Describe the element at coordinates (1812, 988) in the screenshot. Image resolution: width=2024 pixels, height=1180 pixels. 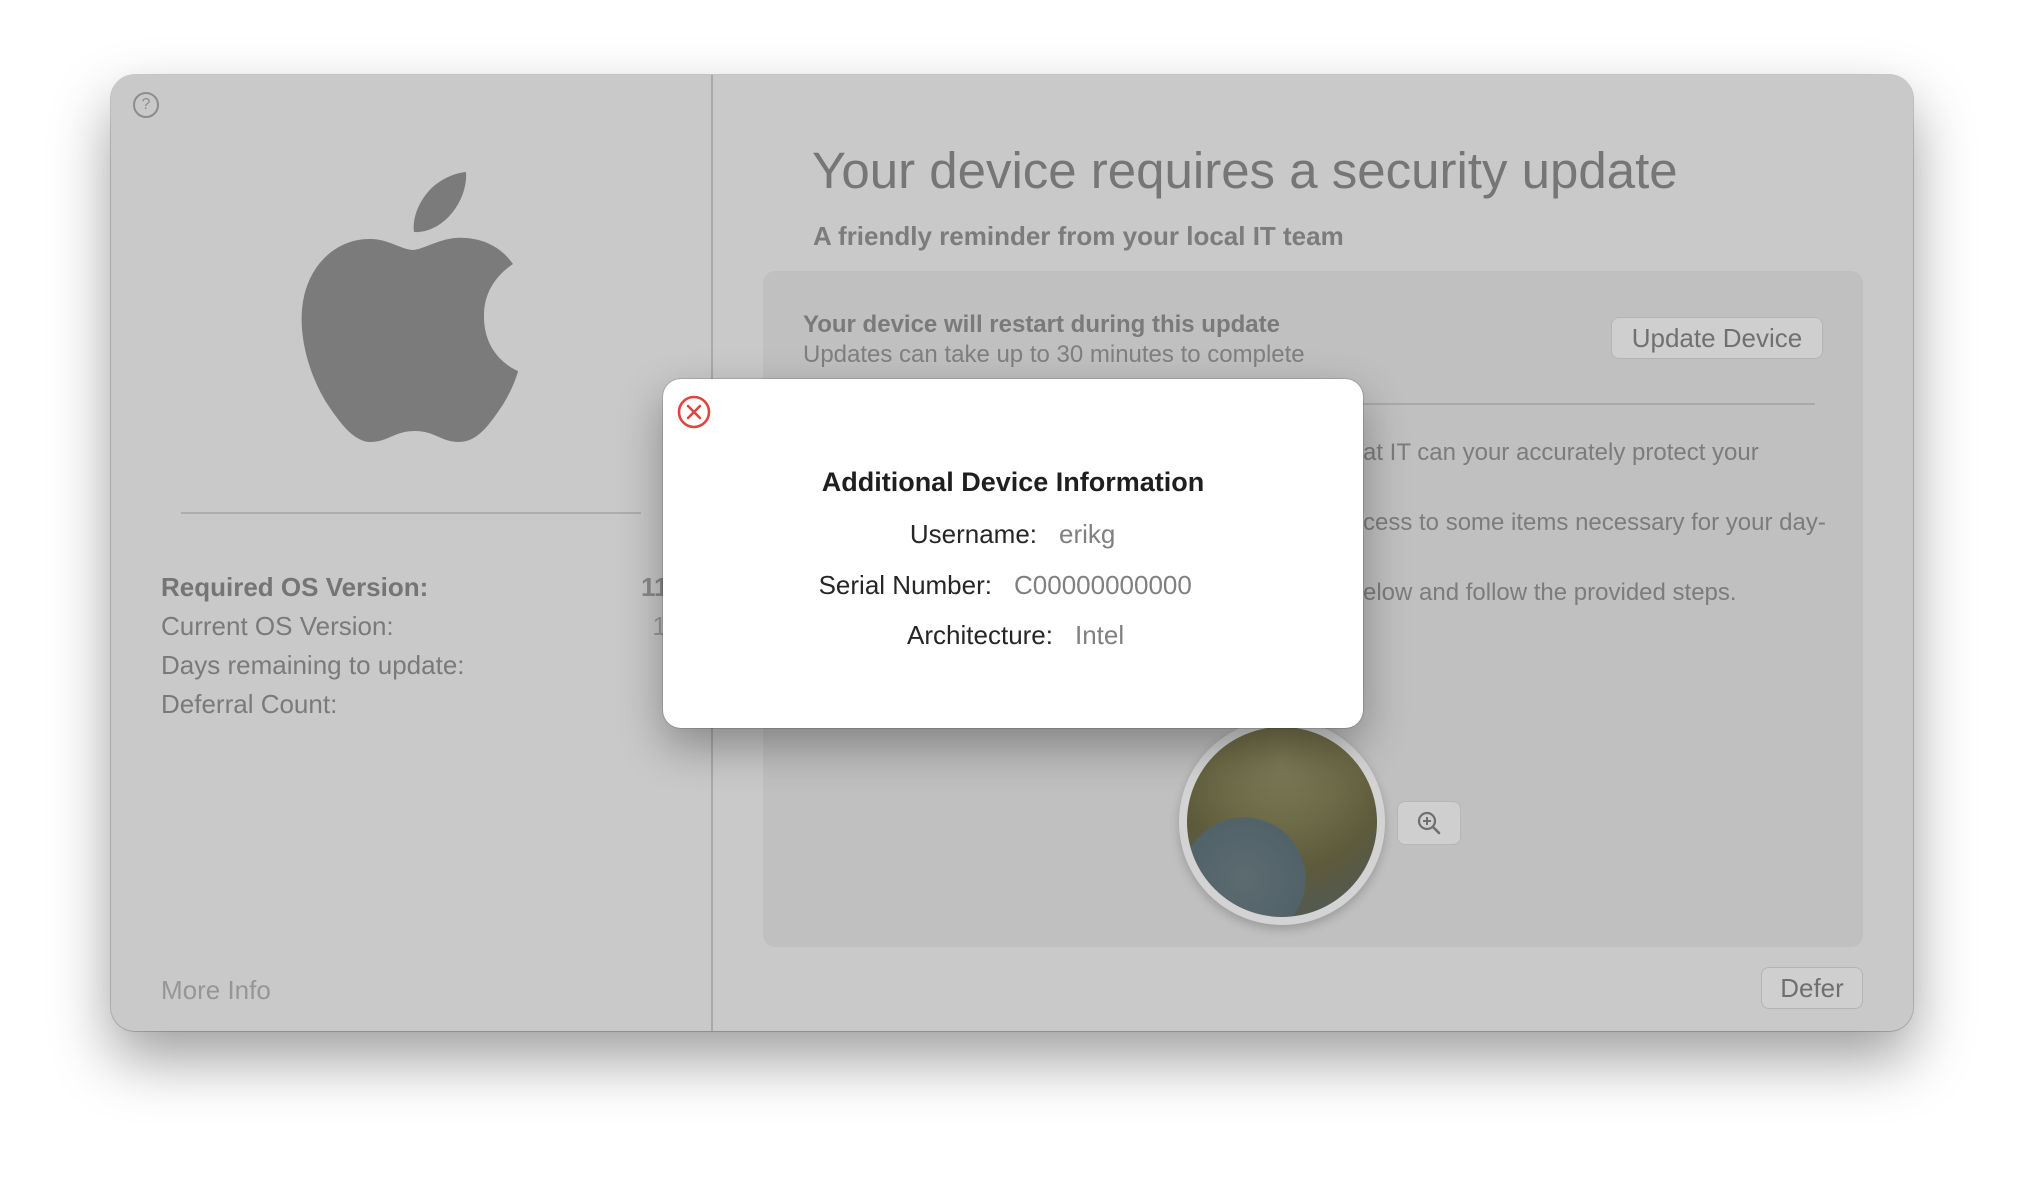
I see `defer-button: Defer` at that location.